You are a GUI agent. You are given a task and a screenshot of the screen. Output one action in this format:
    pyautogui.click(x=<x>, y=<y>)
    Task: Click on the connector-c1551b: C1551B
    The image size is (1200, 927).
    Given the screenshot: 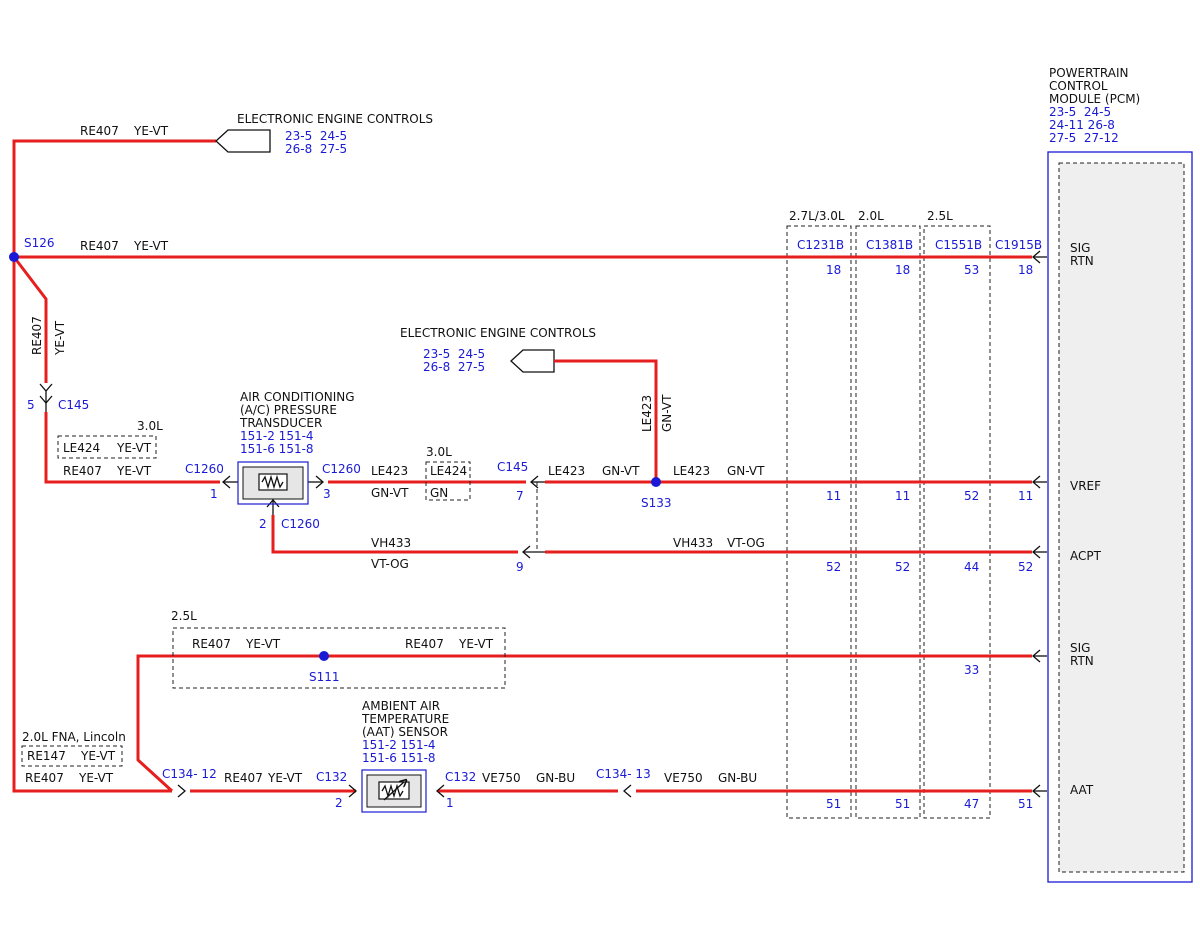 What is the action you would take?
    pyautogui.click(x=958, y=245)
    